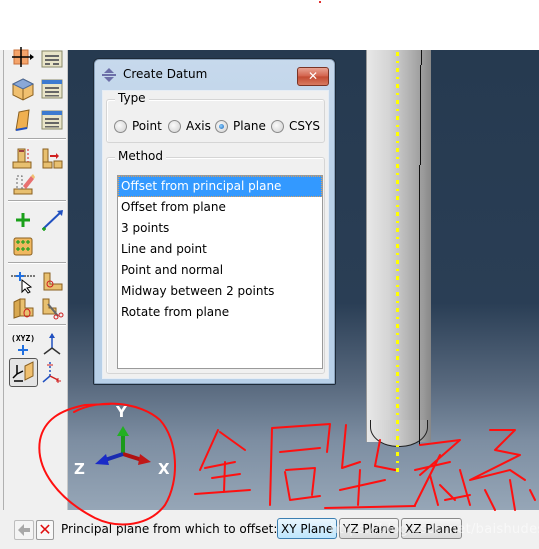 The height and width of the screenshot is (549, 539). I want to click on part-manager-icon, so click(52, 89).